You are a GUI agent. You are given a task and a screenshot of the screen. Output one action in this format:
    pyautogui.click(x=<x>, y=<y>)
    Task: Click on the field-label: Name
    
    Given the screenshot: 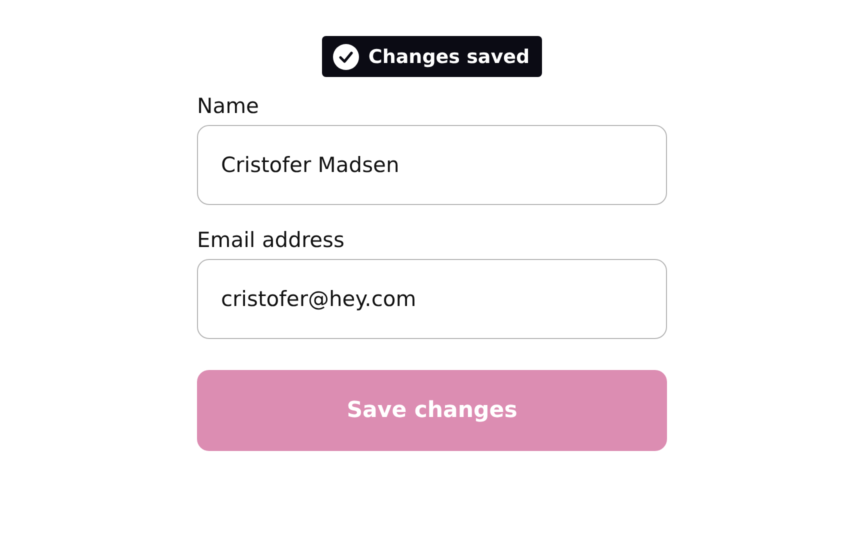 What is the action you would take?
    pyautogui.click(x=228, y=106)
    